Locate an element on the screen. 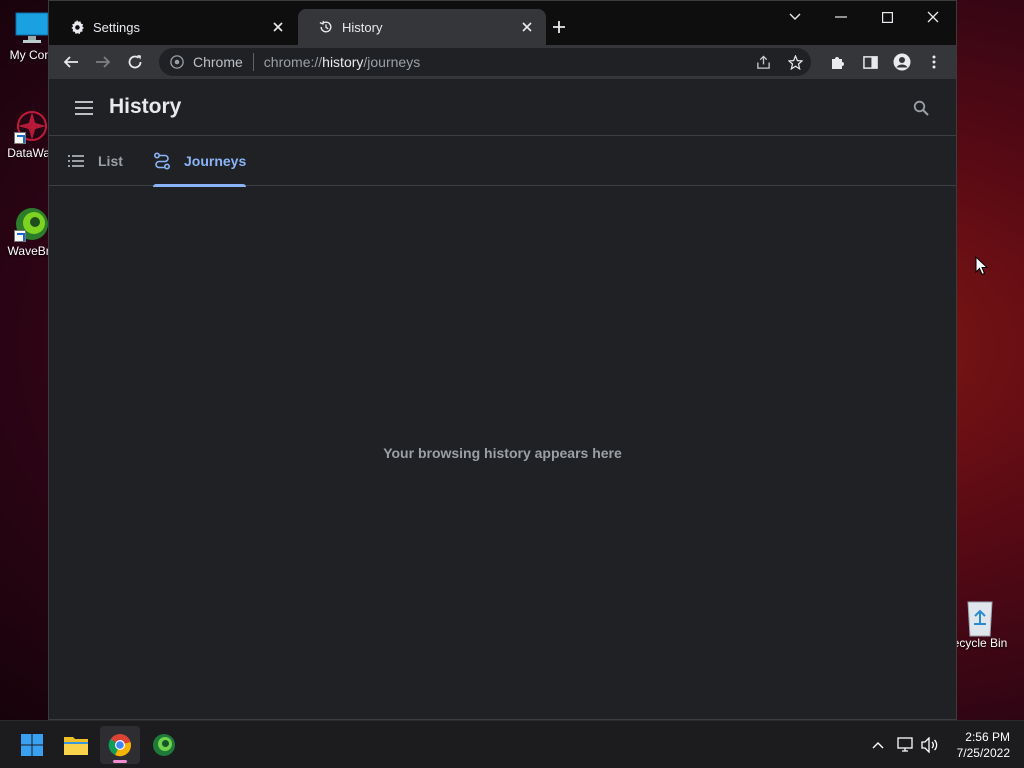  arrow-left-icon is located at coordinates (70, 62).